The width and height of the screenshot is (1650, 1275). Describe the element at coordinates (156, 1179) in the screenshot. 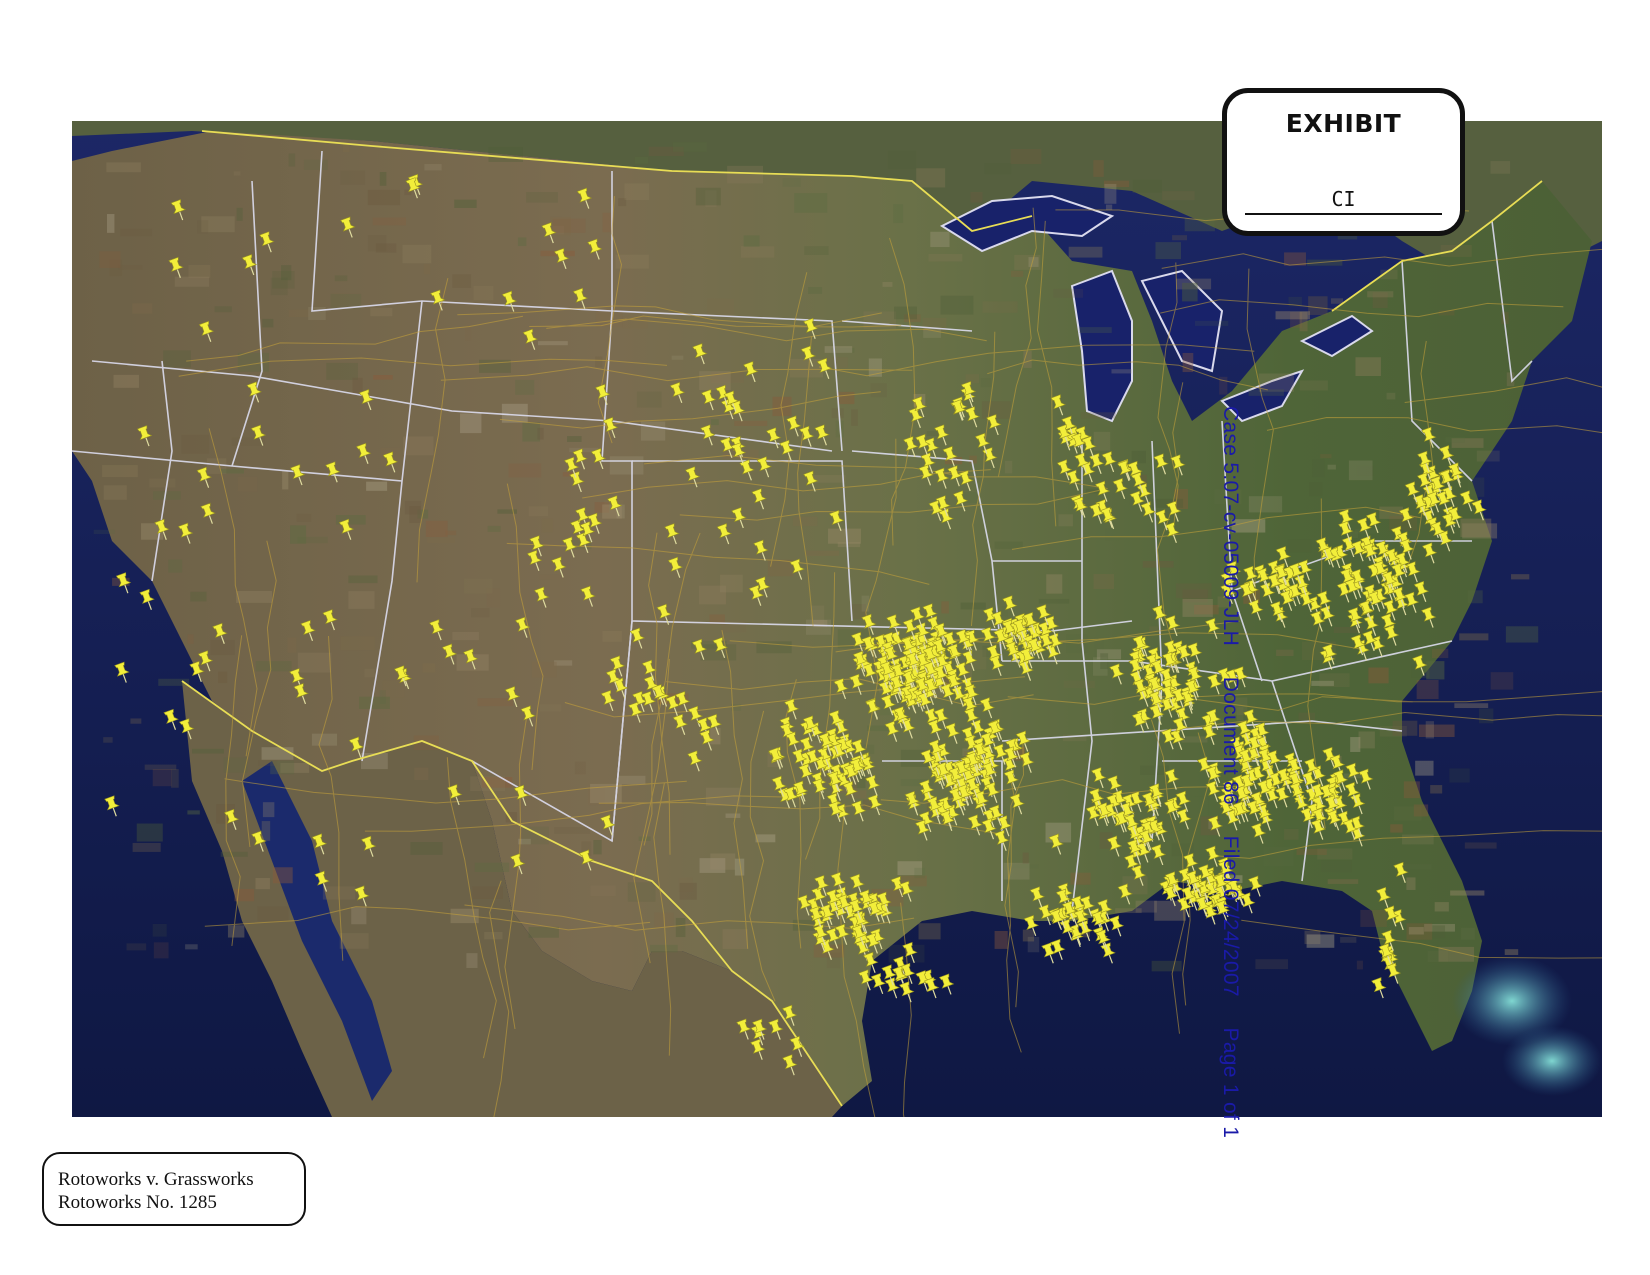

I see `caption-case-name: Rotoworks v. Grassworks` at that location.